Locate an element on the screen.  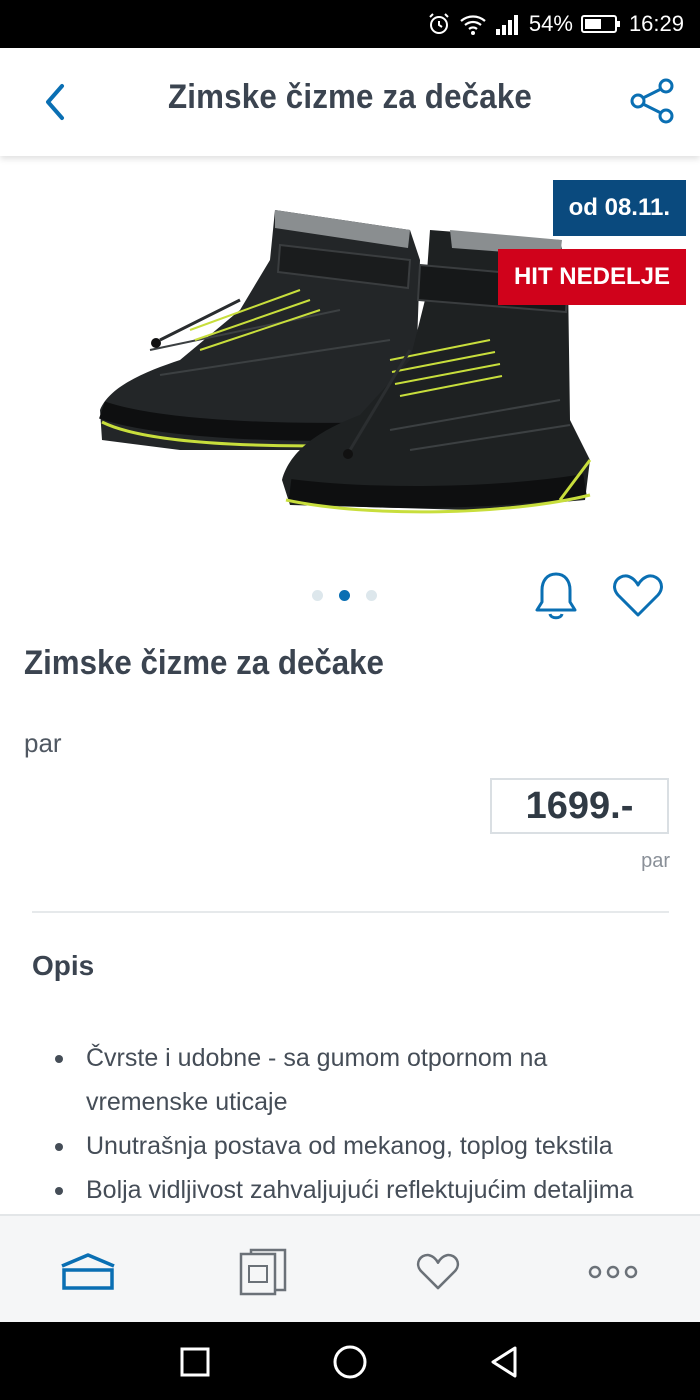
recents-icon is located at coordinates (195, 1362).